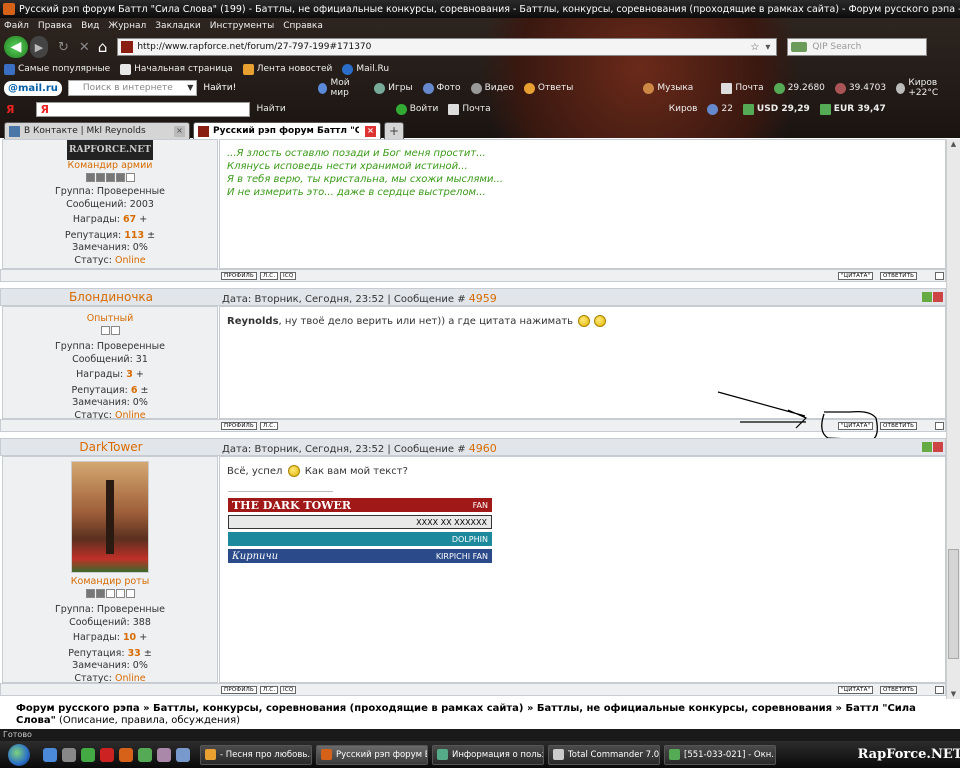 The height and width of the screenshot is (768, 960). What do you see at coordinates (55, 26) in the screenshot?
I see `menu-edit: Правка` at bounding box center [55, 26].